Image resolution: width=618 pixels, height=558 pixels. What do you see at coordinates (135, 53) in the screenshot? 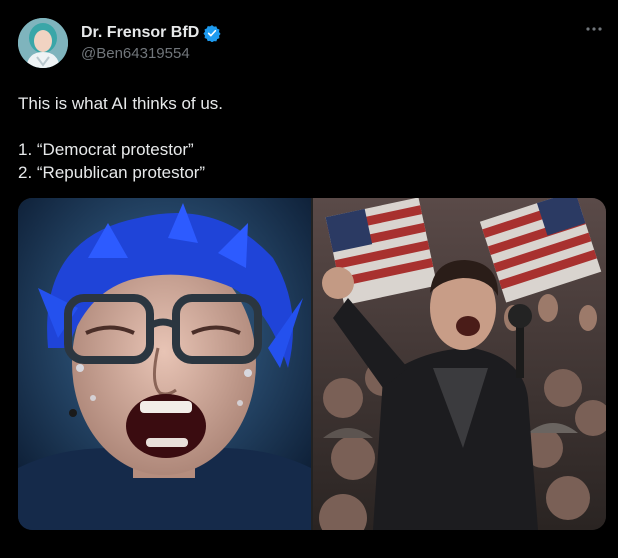
I see `handle: @Ben64319554` at bounding box center [135, 53].